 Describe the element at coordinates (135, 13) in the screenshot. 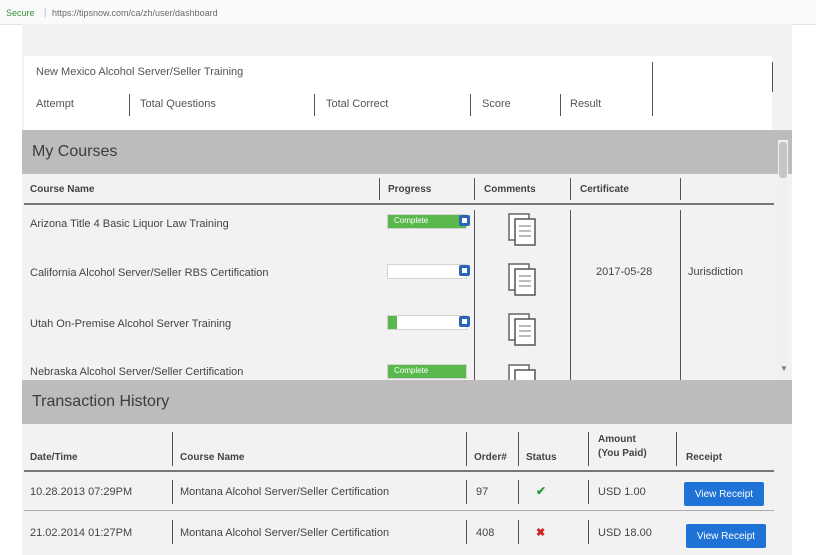

I see `url-text: https://tipsnow.com/ca/zh/user/dashboard` at that location.